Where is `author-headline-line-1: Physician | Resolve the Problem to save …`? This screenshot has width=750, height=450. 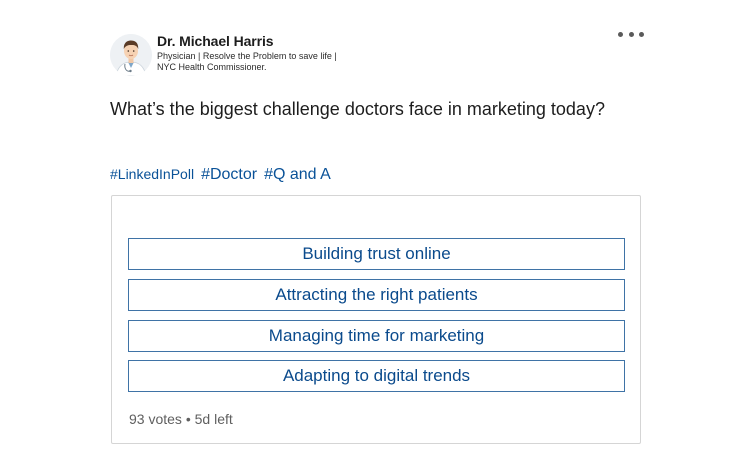 author-headline-line-1: Physician | Resolve the Problem to save … is located at coordinates (247, 56).